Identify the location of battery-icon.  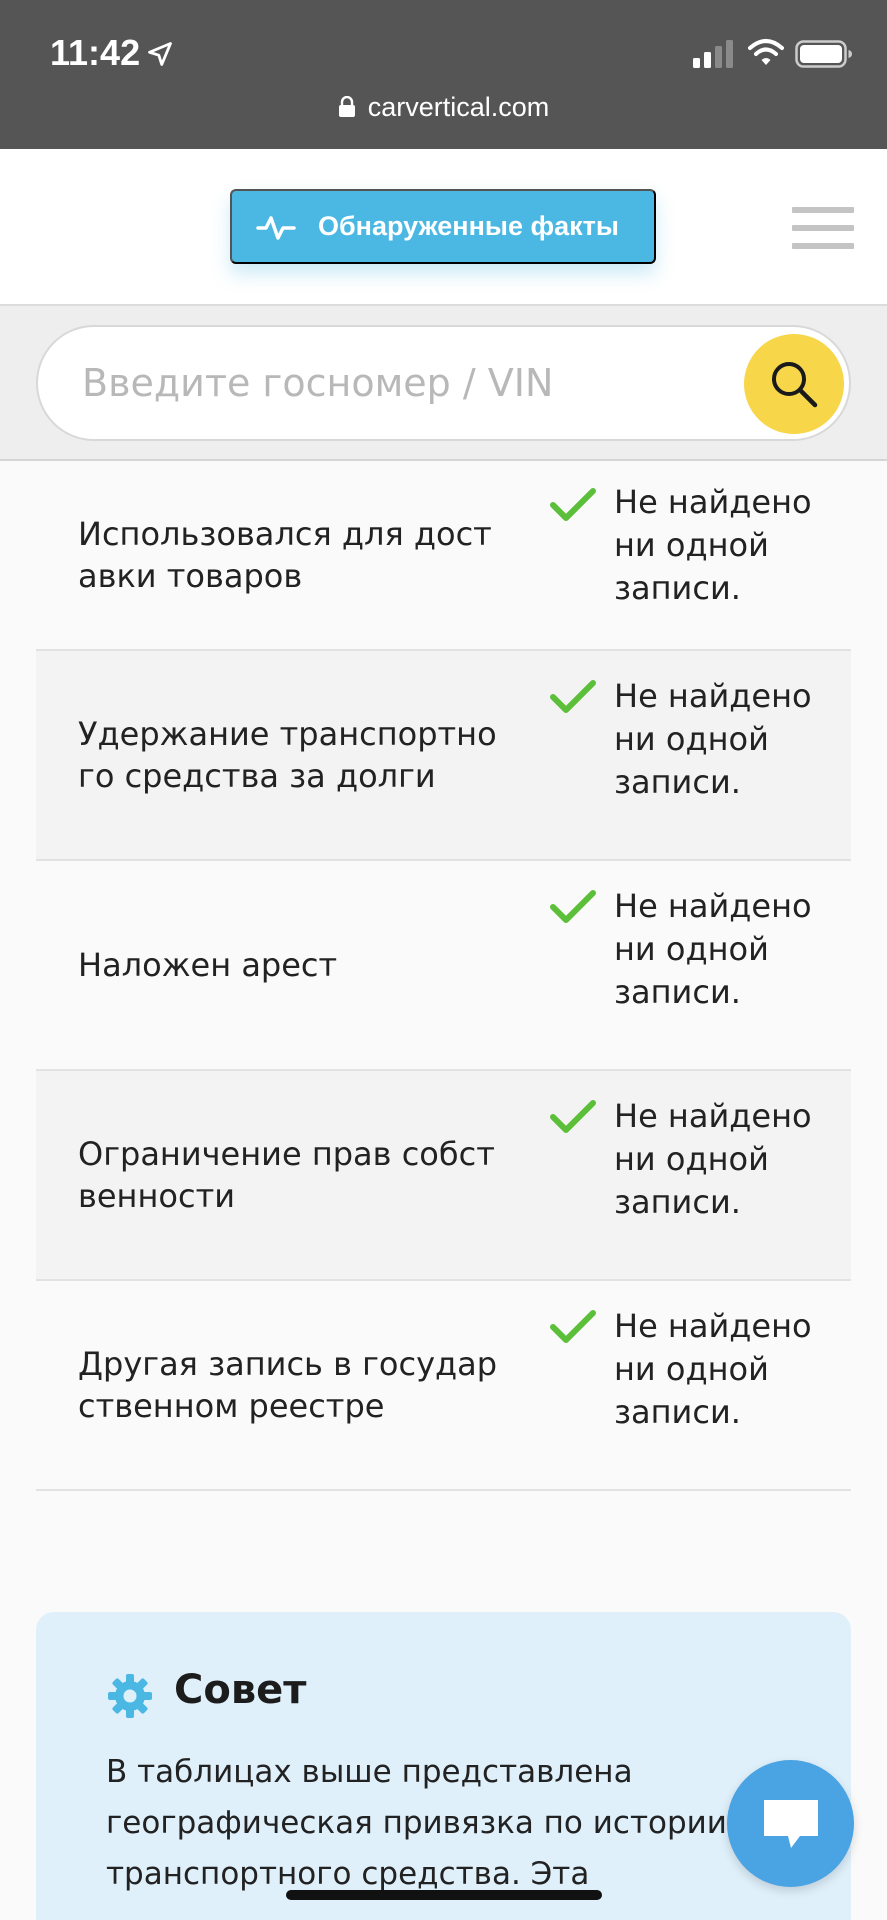
(823, 54).